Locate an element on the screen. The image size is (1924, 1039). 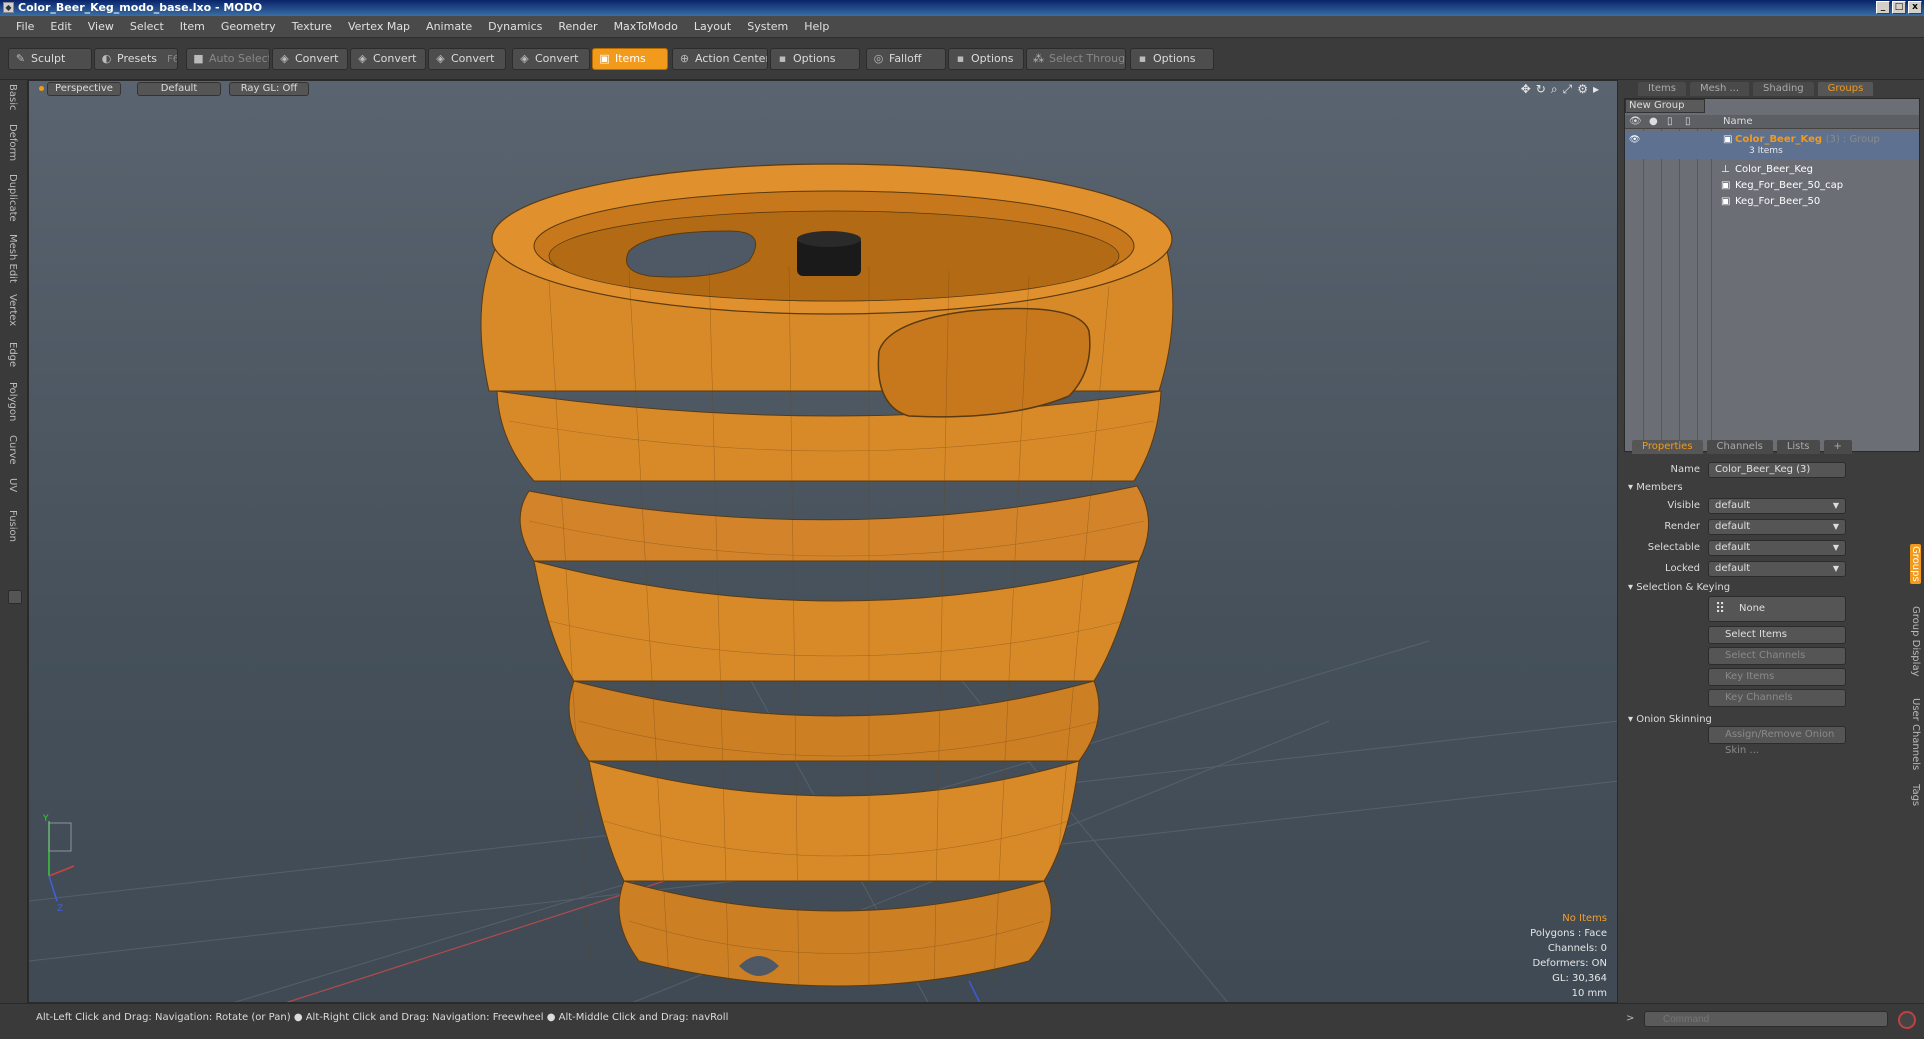
action-center-options-button: ▪ Options is located at coordinates (815, 59).